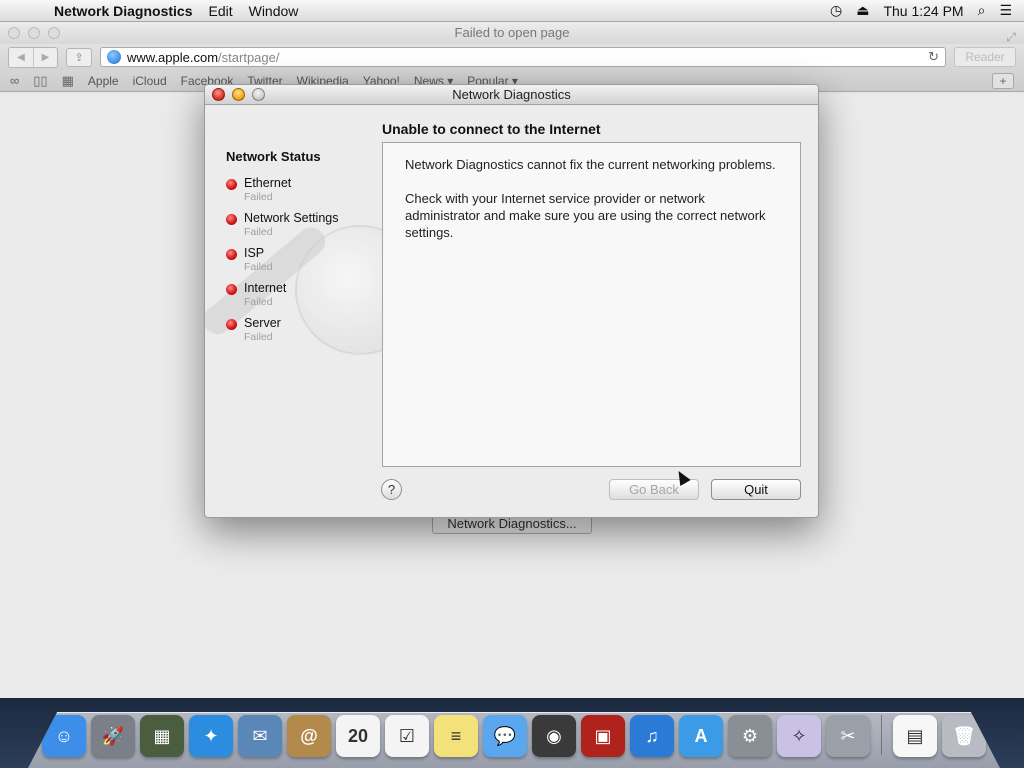 Image resolution: width=1024 pixels, height=768 pixels. I want to click on url-path: /startpage/, so click(249, 57).